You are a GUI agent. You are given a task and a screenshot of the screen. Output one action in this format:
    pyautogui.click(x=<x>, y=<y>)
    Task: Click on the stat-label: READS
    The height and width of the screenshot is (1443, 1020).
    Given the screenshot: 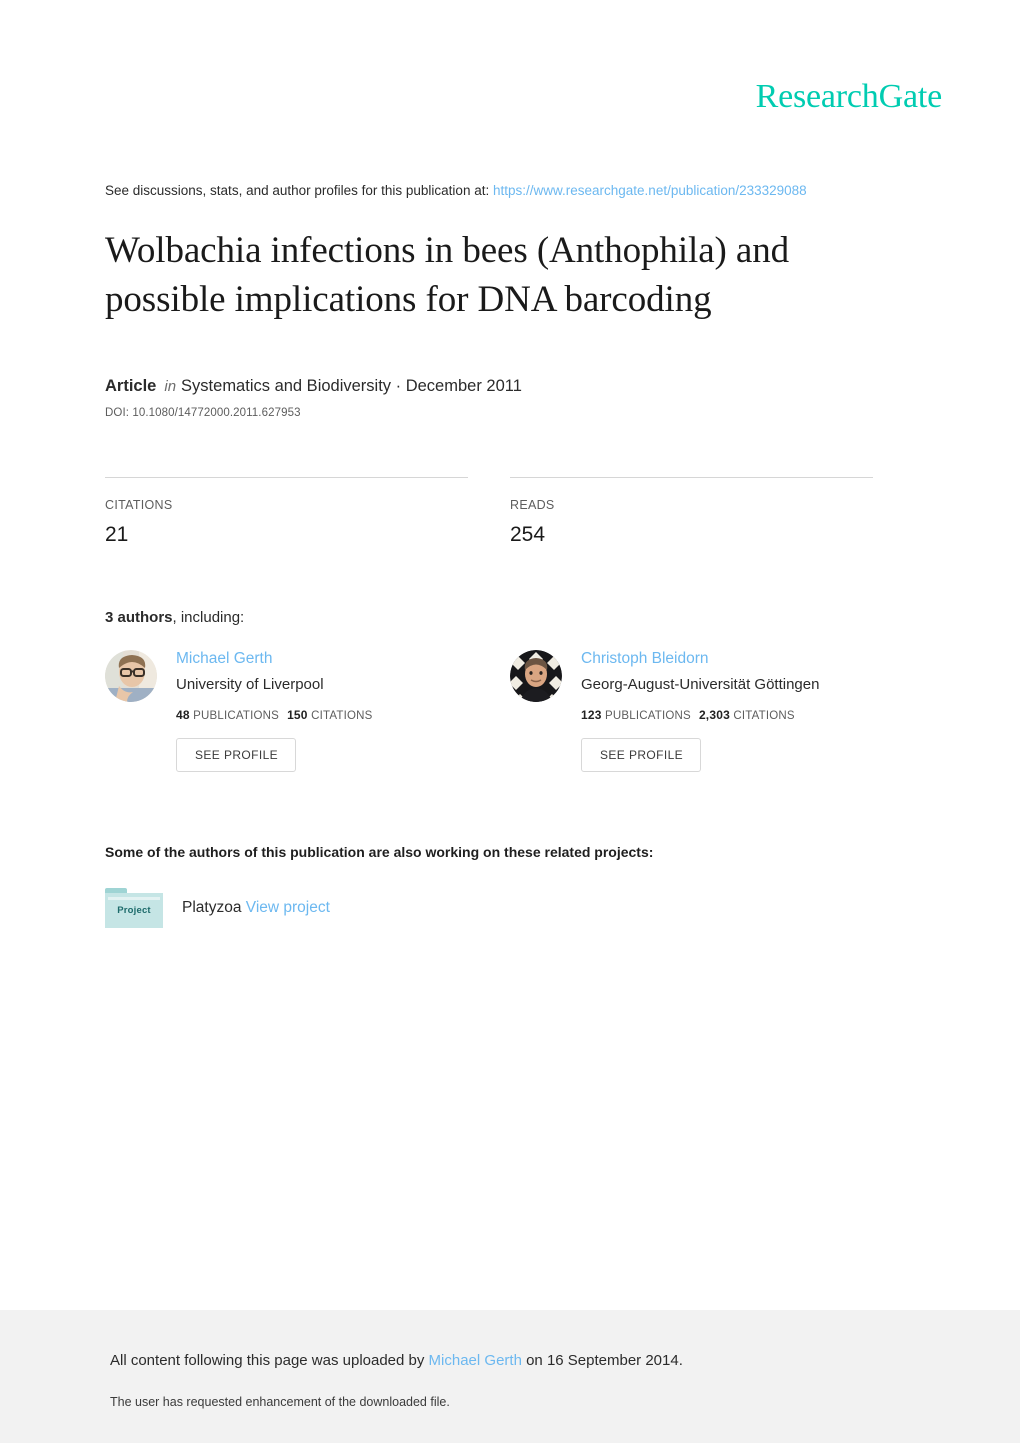 What is the action you would take?
    pyautogui.click(x=532, y=504)
    